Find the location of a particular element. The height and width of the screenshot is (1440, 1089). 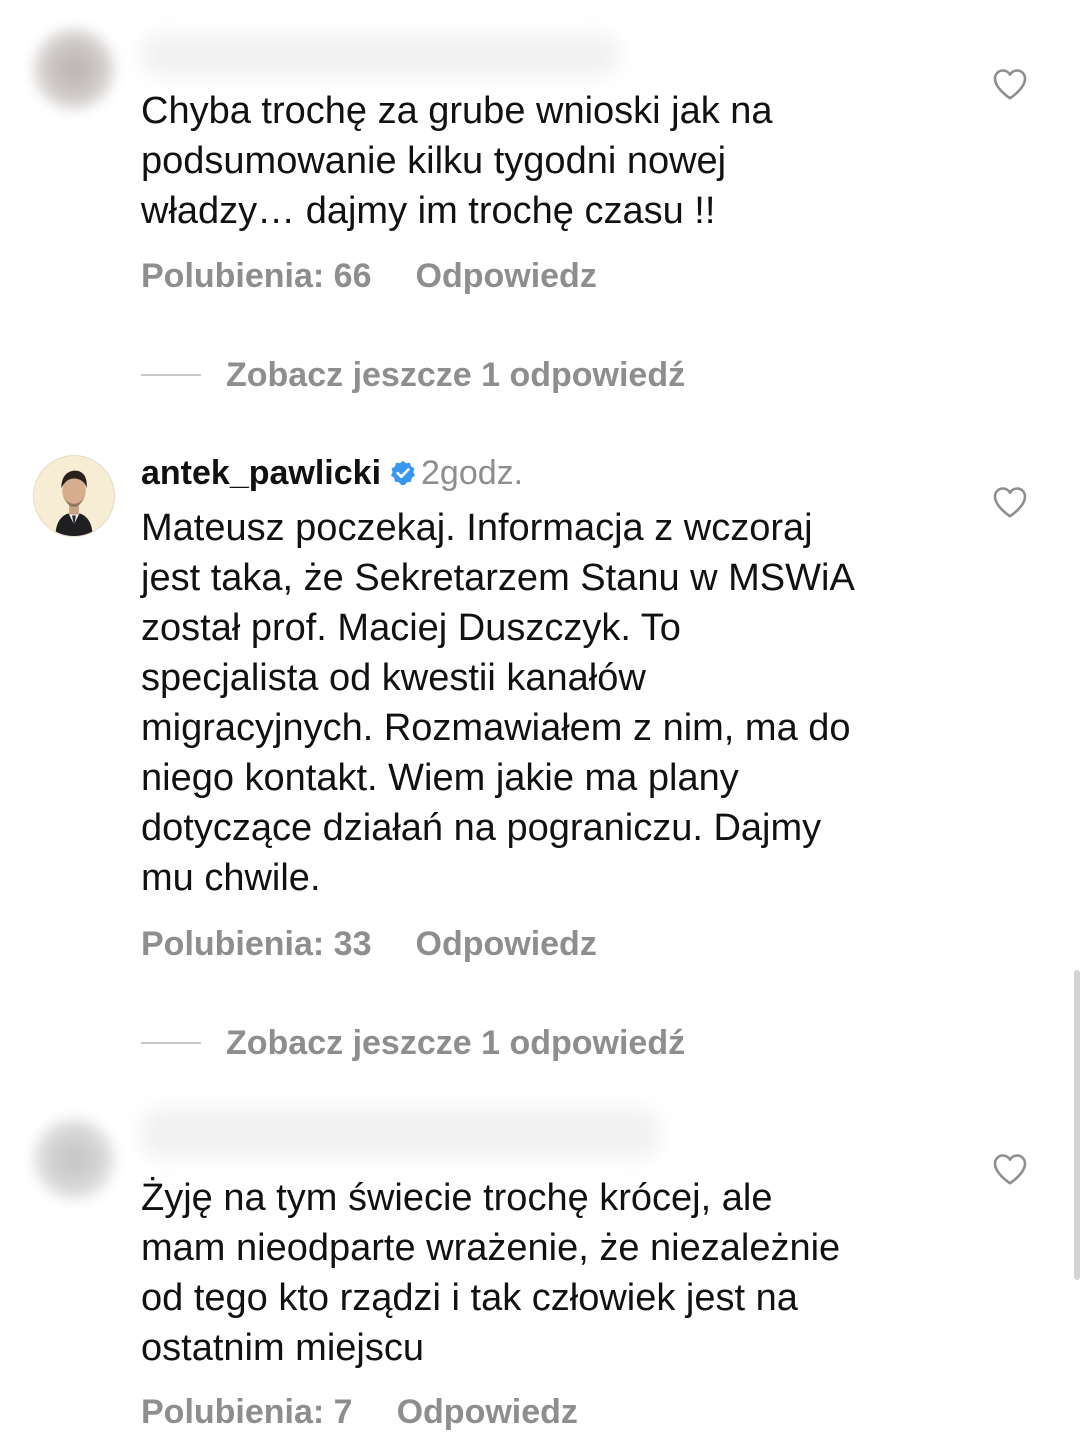

comment-text-line: Żyję na tym świecie trochę krócej, ale is located at coordinates (457, 1198).